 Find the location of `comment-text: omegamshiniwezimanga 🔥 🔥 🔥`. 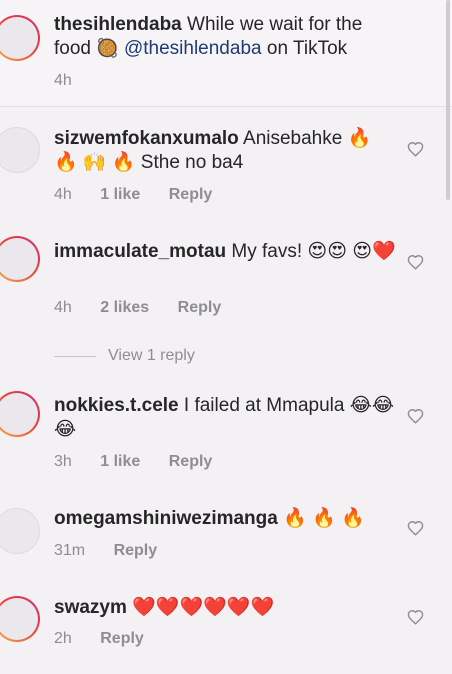

comment-text: omegamshiniwezimanga 🔥 🔥 🔥 is located at coordinates (226, 519).